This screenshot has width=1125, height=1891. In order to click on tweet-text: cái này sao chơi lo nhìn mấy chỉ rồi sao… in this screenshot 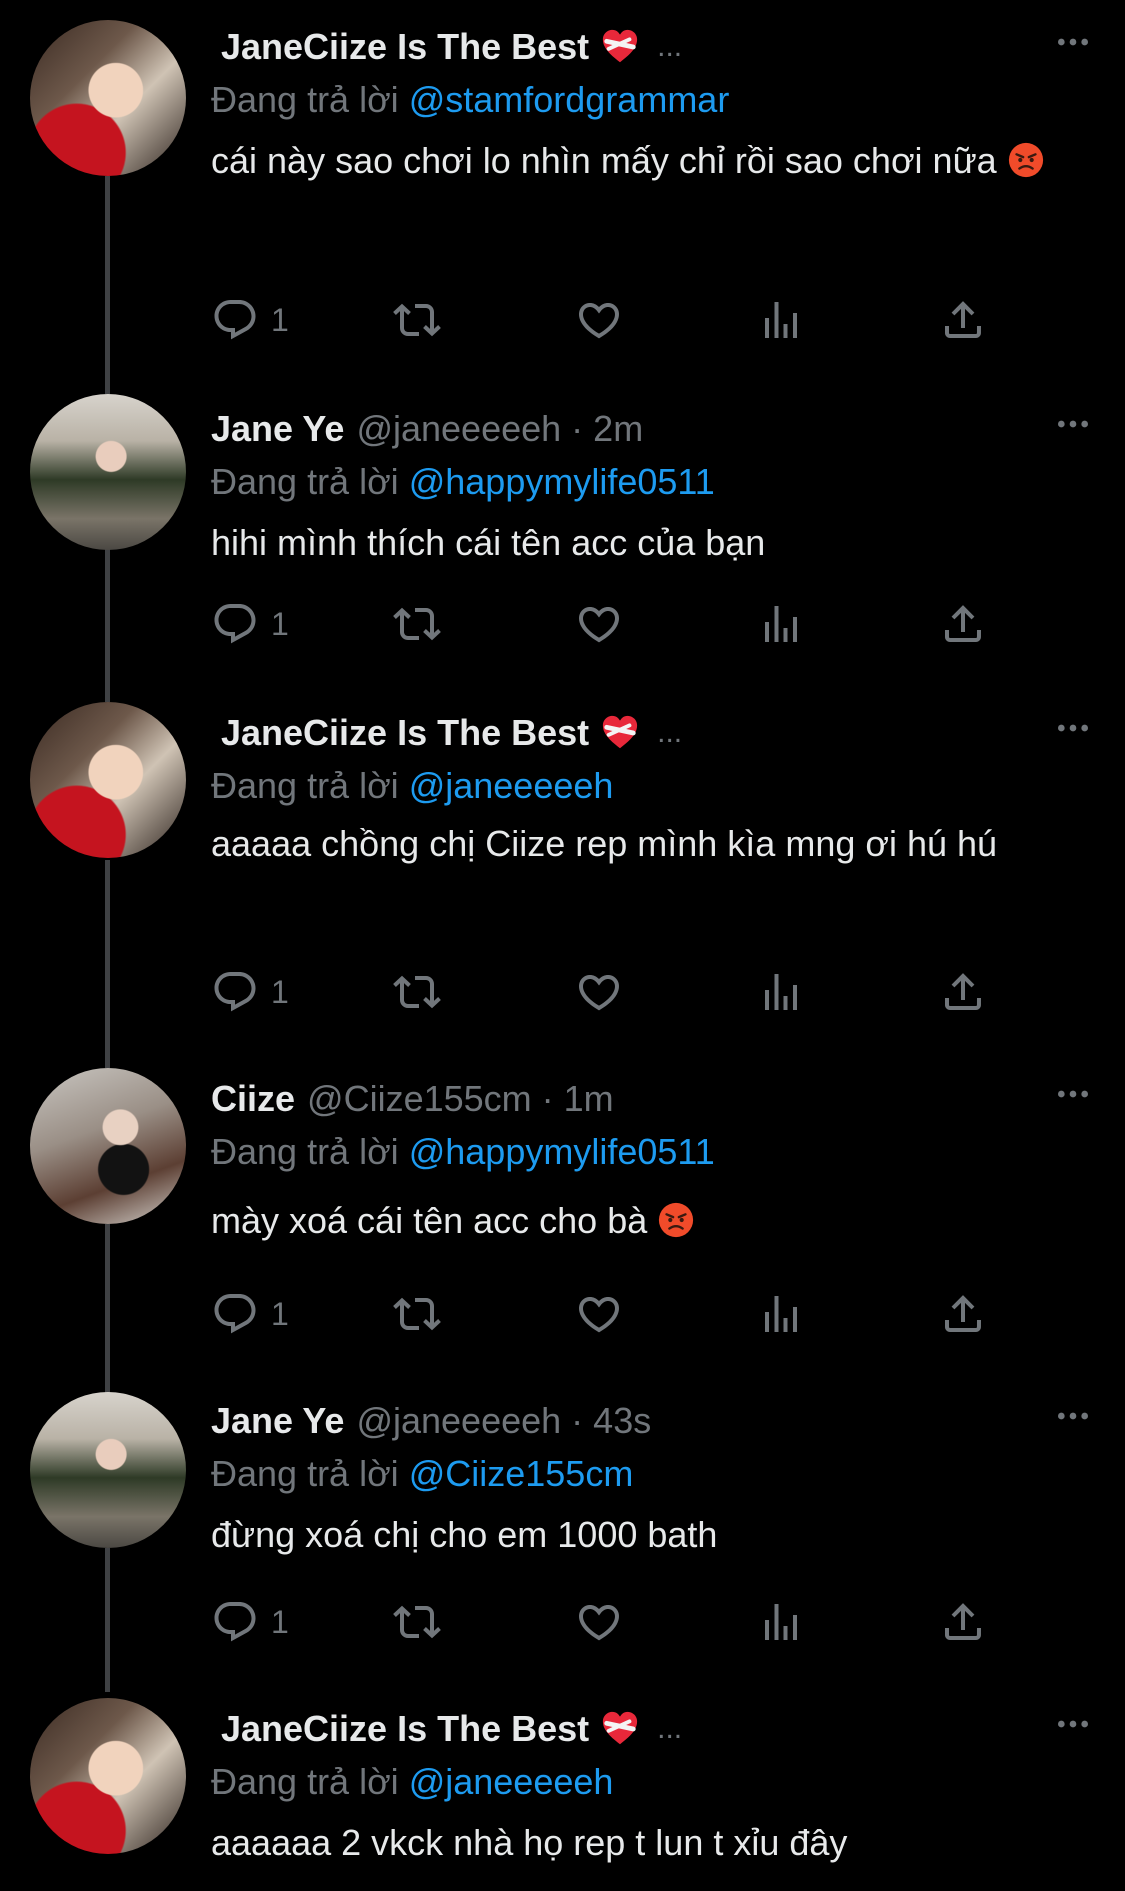, I will do `click(653, 161)`.